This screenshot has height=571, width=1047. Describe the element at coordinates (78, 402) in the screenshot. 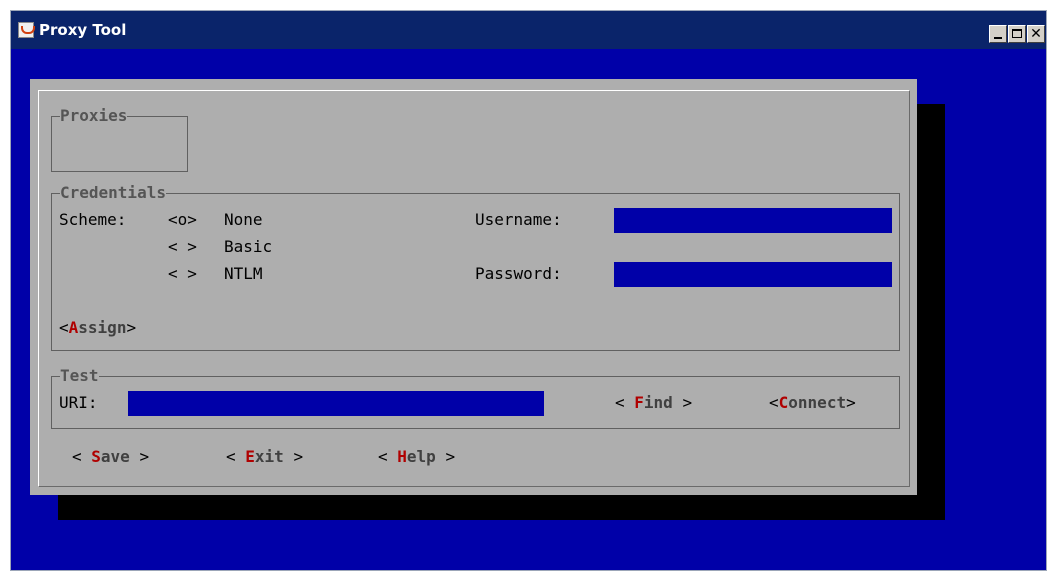

I see `uri-label: URI:` at that location.